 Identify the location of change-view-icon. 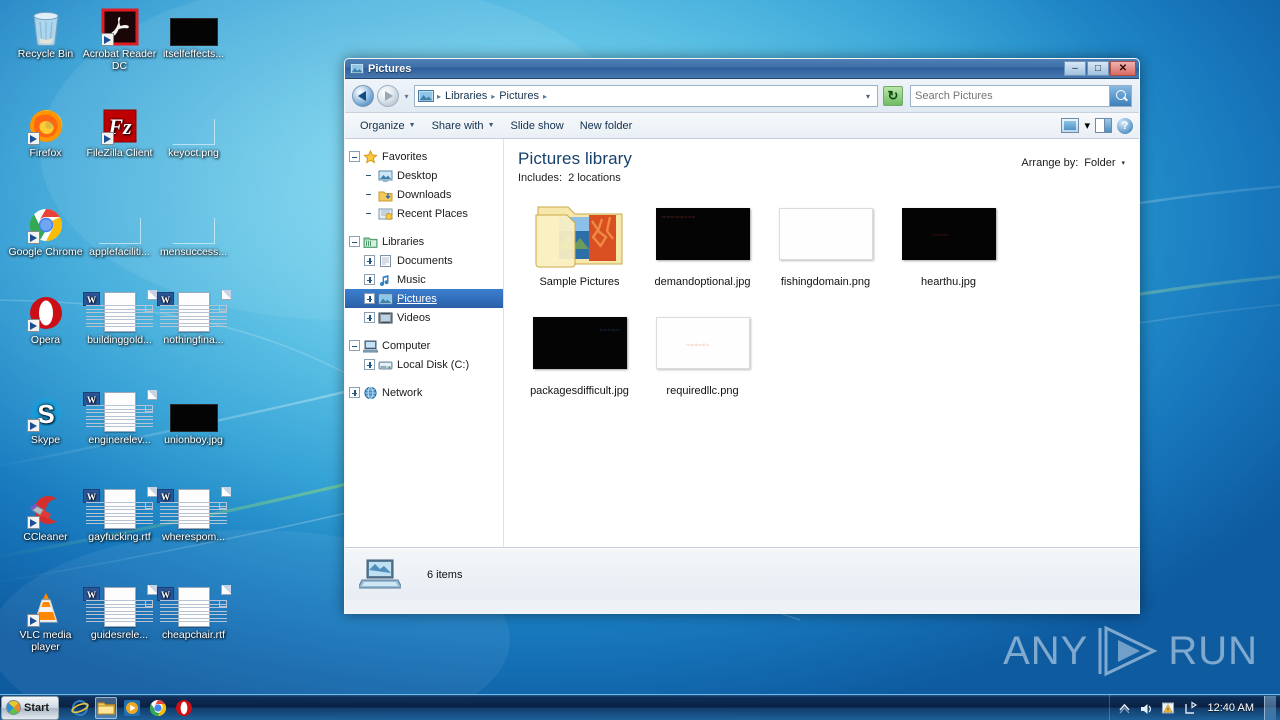
(1070, 125).